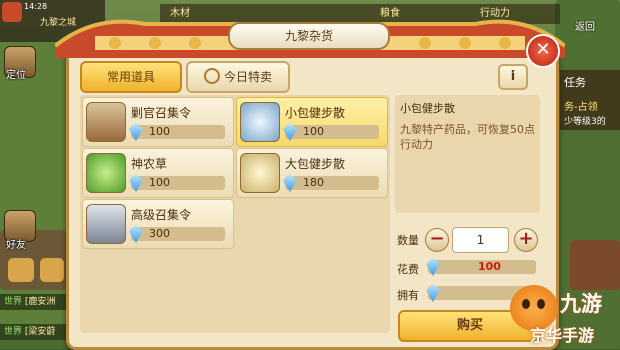 This screenshot has width=620, height=350. Describe the element at coordinates (408, 240) in the screenshot. I see `quantity-label: 数量` at that location.